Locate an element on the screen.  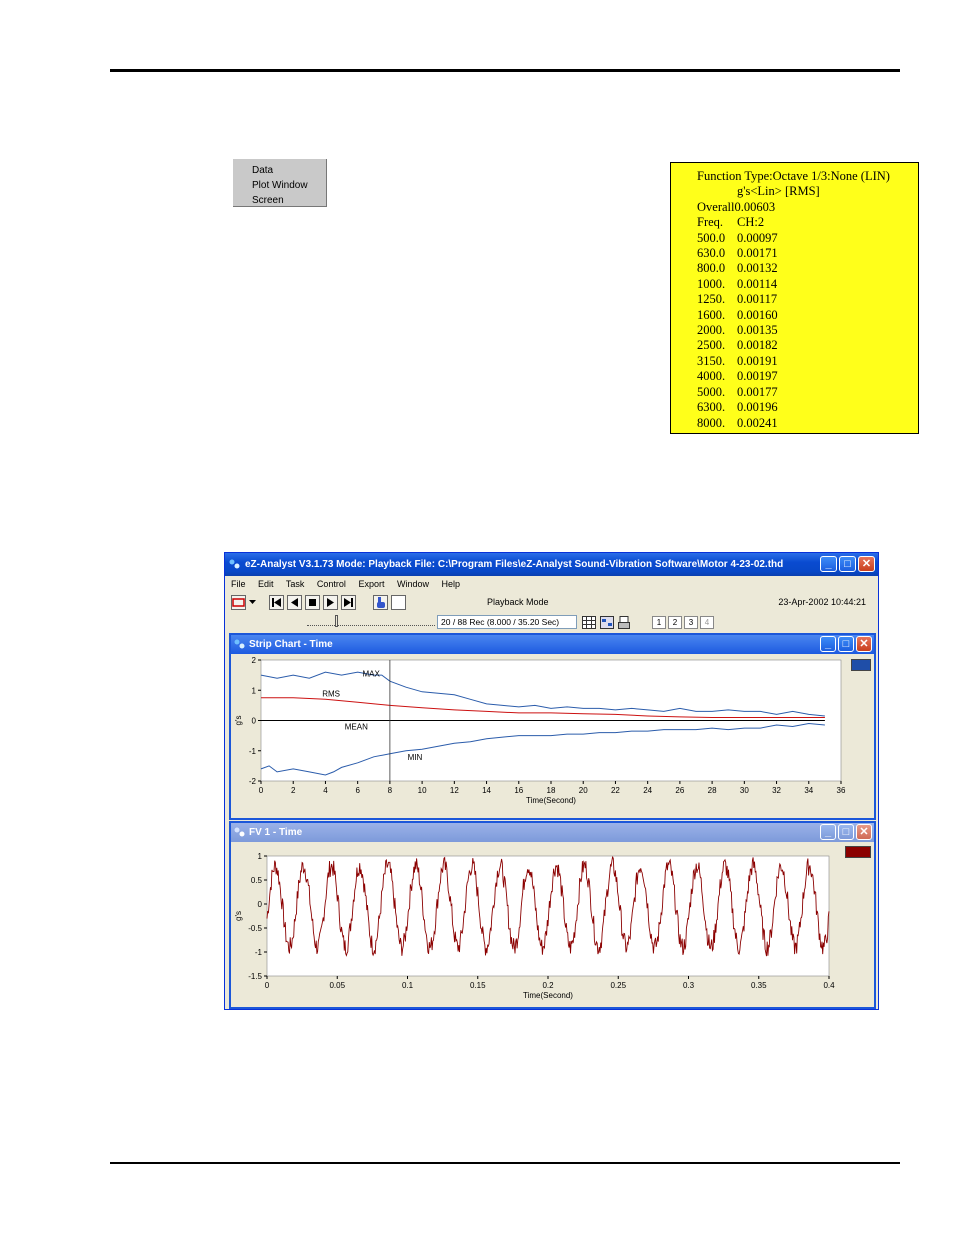
freq-value: 2000. is located at coordinates (711, 330).